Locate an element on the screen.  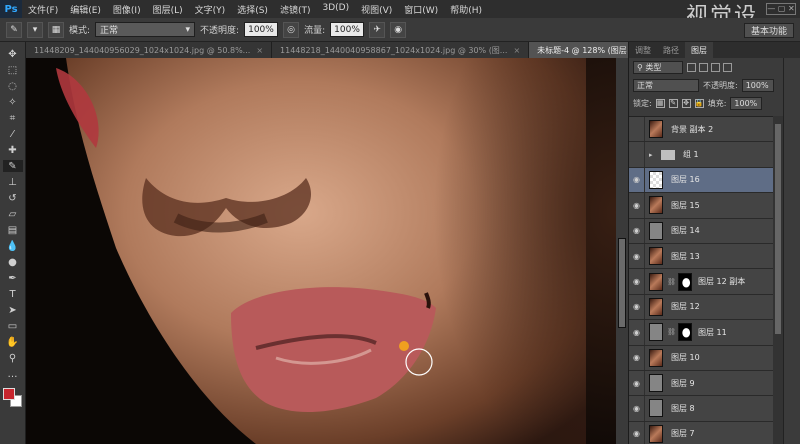
foreground-color-swatch is located at coordinates (8, 394).